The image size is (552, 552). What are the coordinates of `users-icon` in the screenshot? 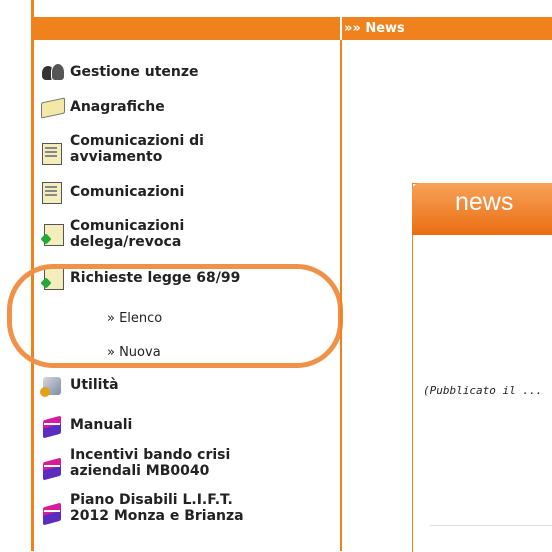 It's located at (54, 74).